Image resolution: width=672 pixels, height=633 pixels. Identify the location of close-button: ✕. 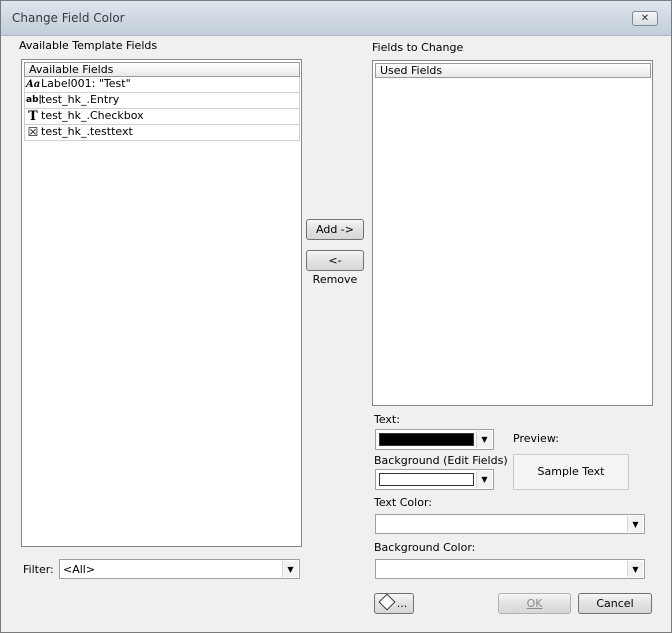
(645, 18).